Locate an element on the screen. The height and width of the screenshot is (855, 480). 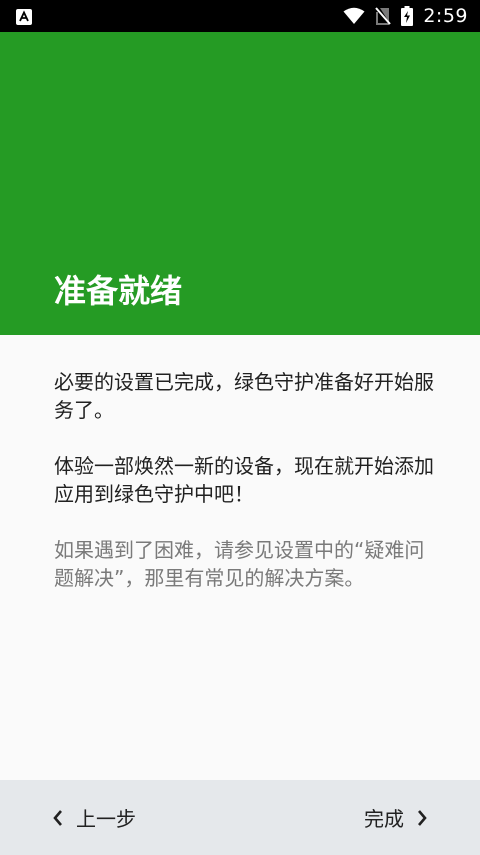
setup-complete-text: 必要的设置已完成，绿色守护准备好开始服务了。 is located at coordinates (244, 396).